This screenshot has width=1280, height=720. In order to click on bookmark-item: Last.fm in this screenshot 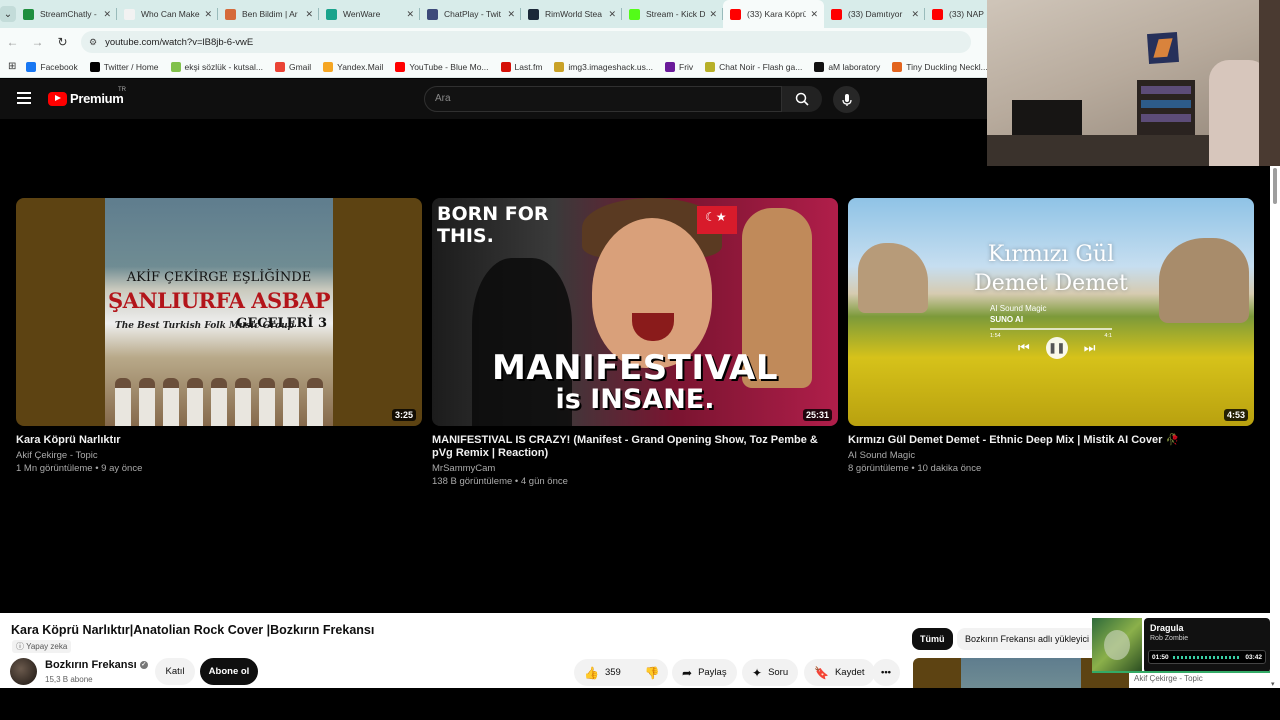, I will do `click(521, 66)`.